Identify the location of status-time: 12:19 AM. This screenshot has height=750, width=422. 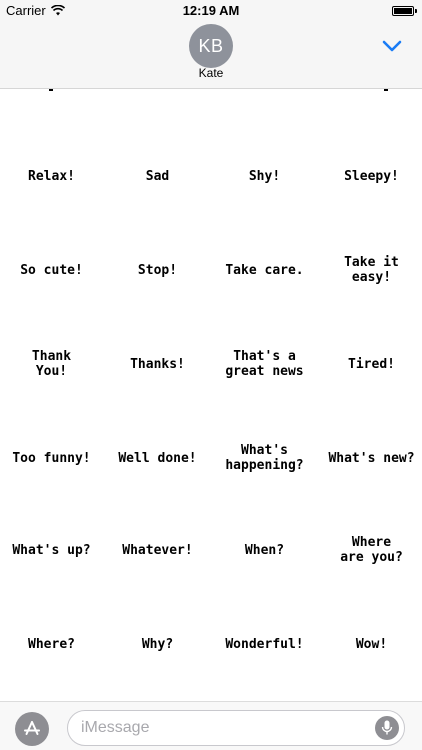
(211, 10).